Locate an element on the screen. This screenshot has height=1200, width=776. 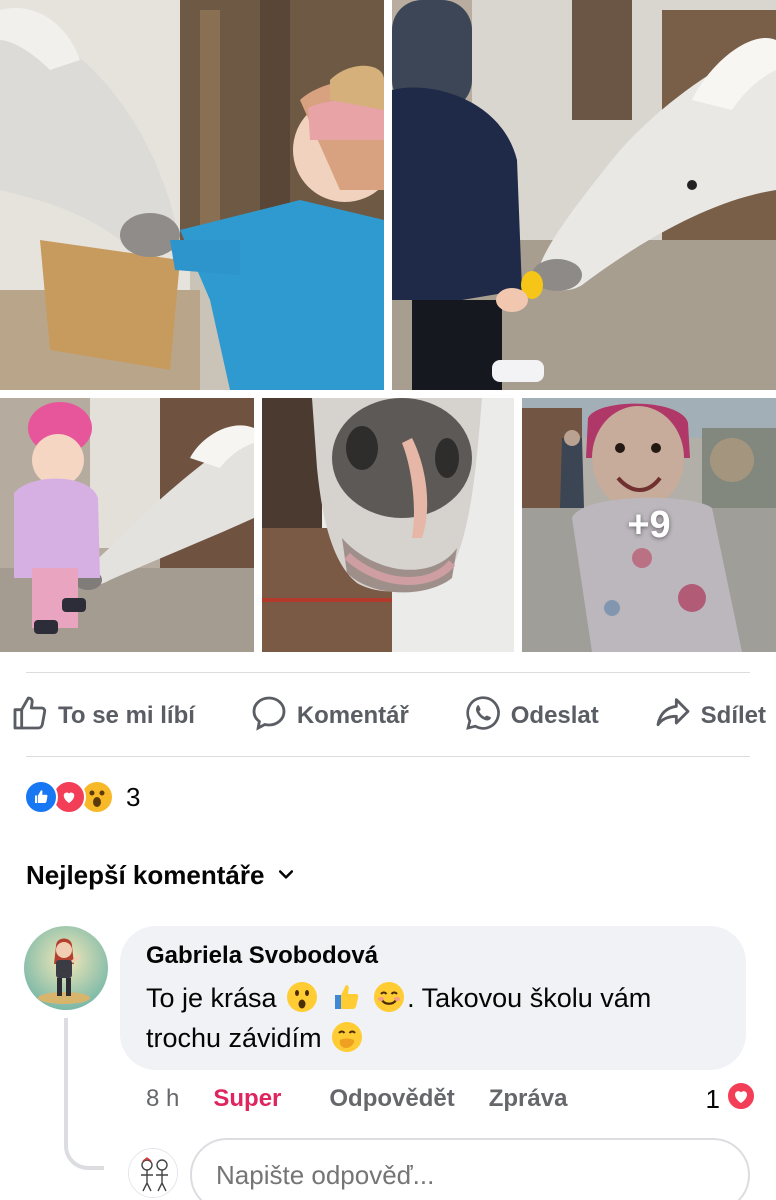
thumbs-up-emoji-icon is located at coordinates (346, 997).